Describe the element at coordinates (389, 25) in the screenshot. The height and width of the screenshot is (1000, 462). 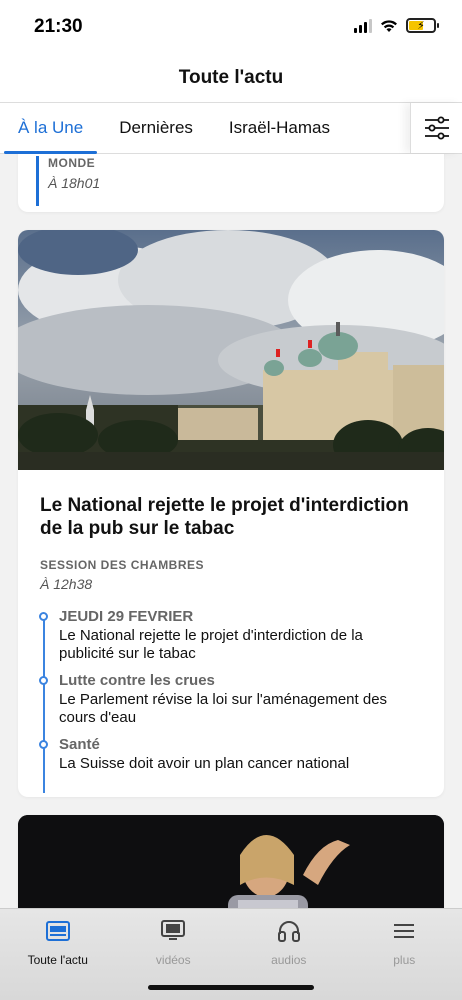
I see `wifi-icon` at that location.